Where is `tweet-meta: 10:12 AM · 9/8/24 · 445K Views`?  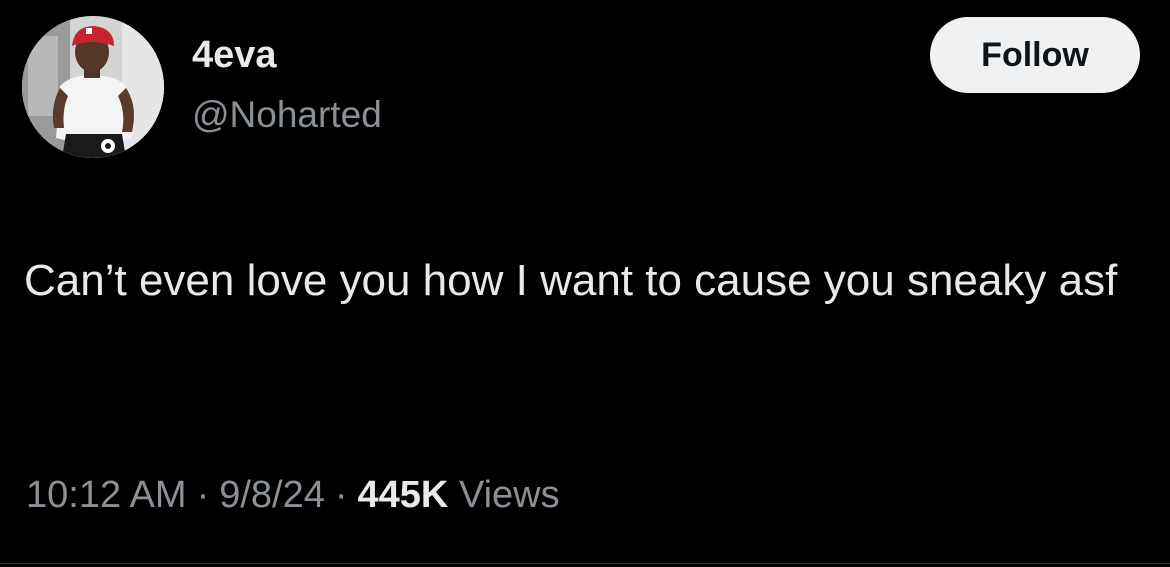
tweet-meta: 10:12 AM · 9/8/24 · 445K Views is located at coordinates (293, 495).